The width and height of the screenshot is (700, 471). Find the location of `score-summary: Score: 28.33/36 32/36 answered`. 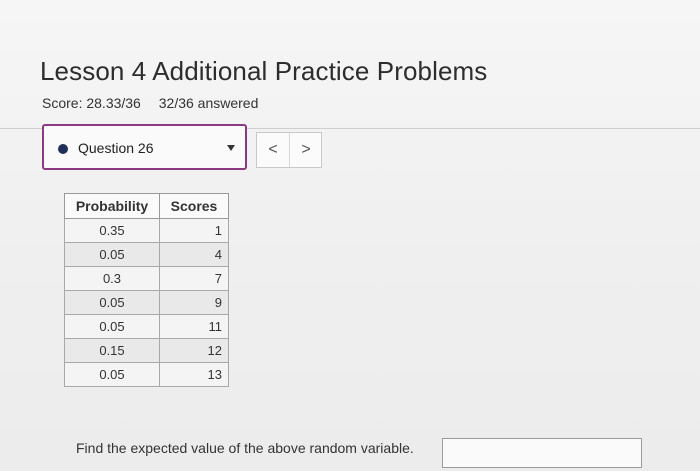

score-summary: Score: 28.33/36 32/36 answered is located at coordinates (157, 103).